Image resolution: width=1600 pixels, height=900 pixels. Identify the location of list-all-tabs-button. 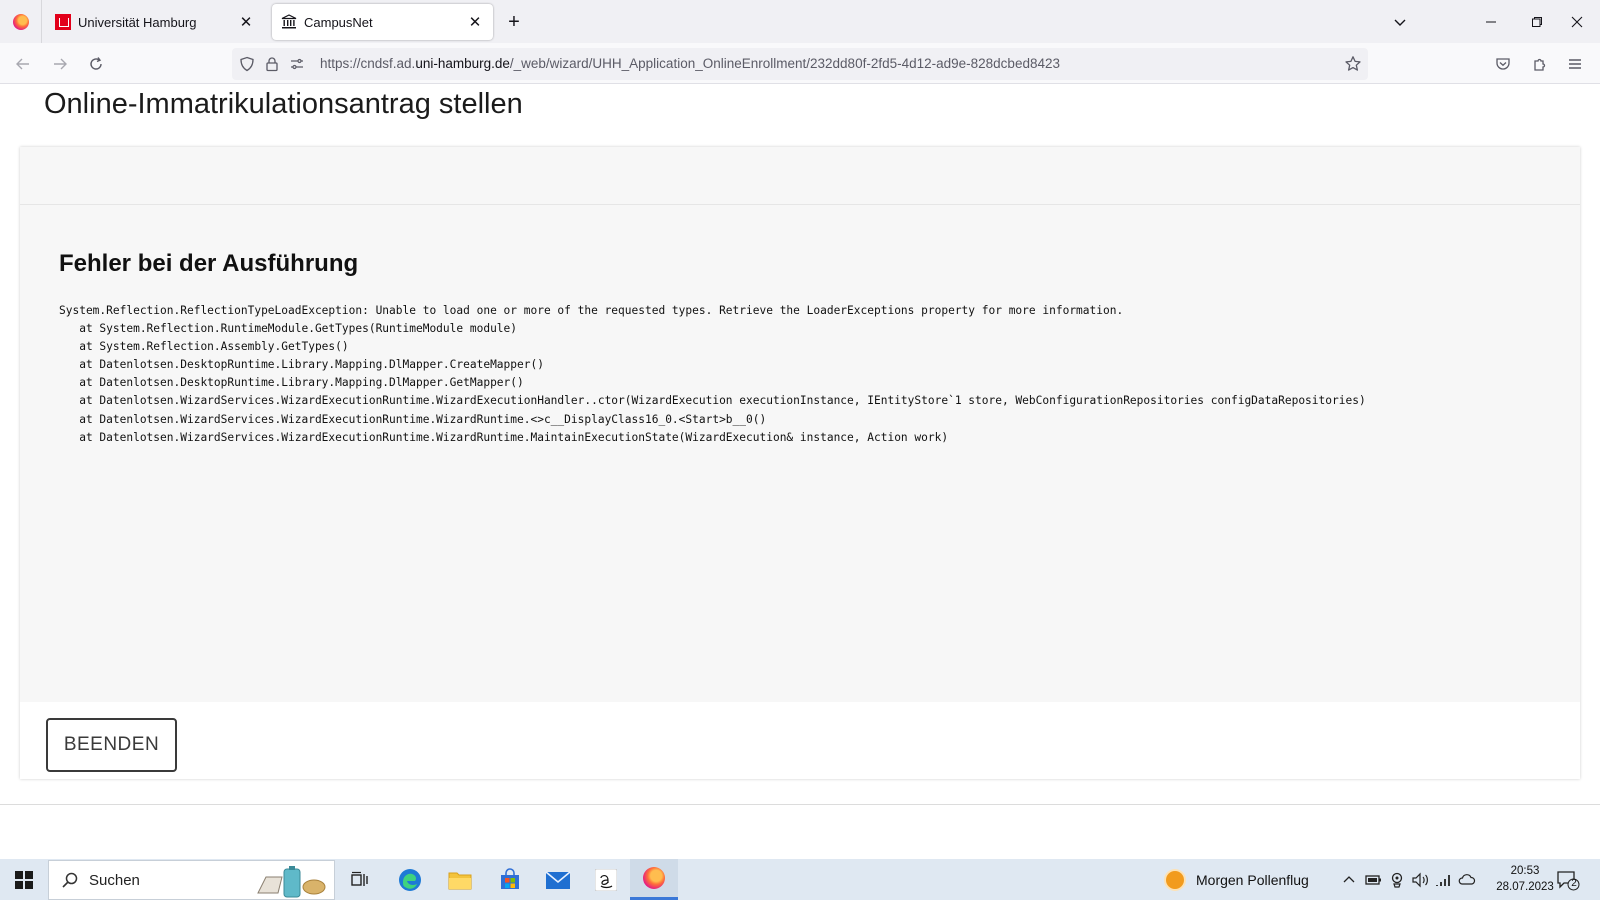
(1400, 22).